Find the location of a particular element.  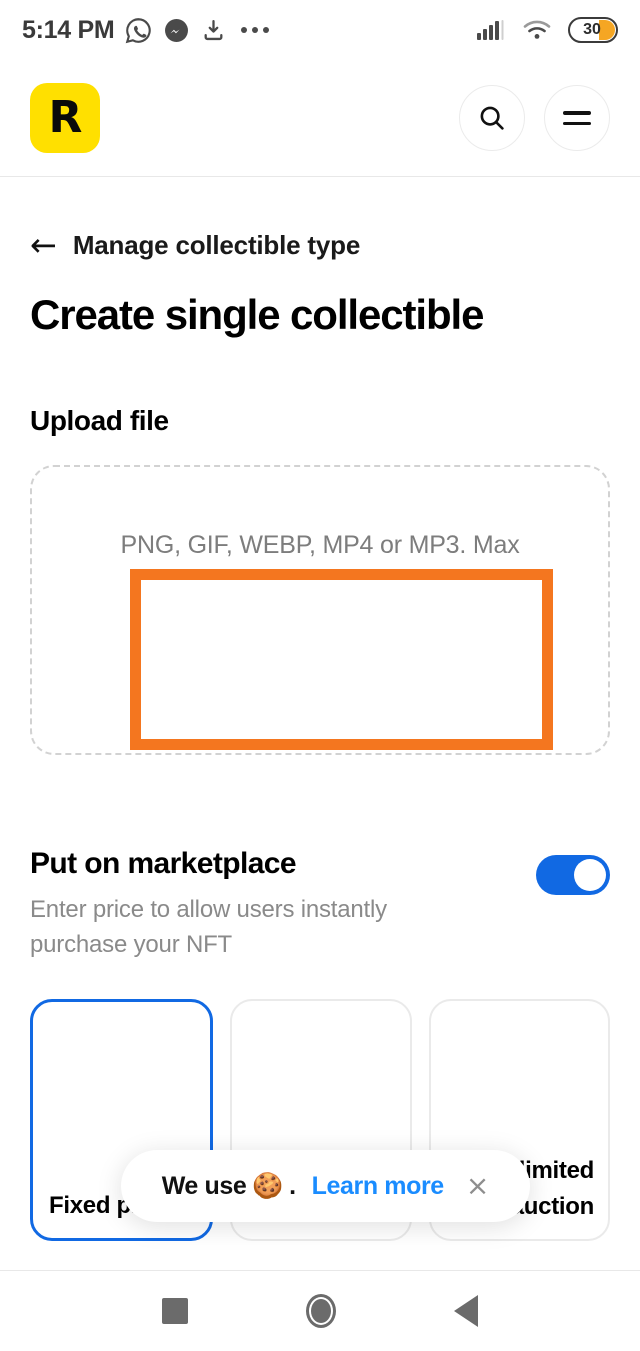

cookie-learn-more-link: Learn more is located at coordinates (378, 1186).